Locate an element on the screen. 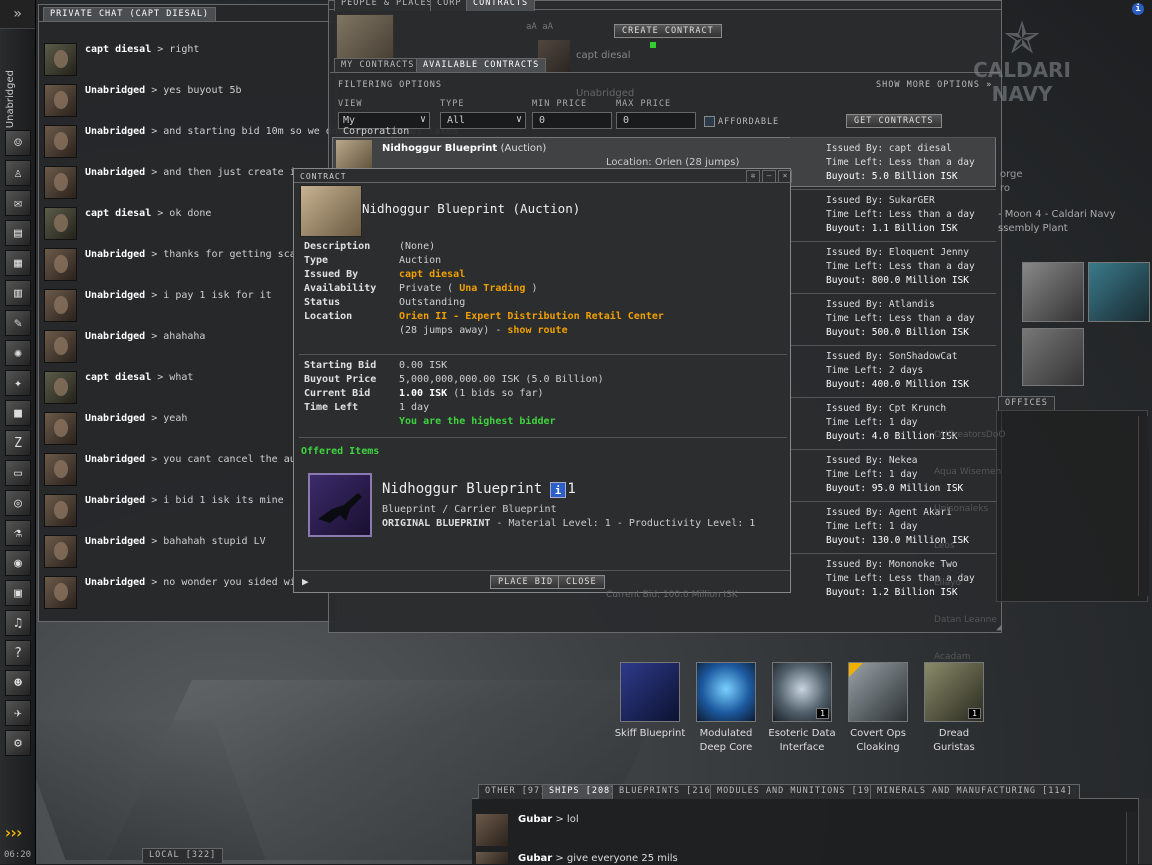 The image size is (1152, 865). font-size-controls: aA aA is located at coordinates (539, 27).